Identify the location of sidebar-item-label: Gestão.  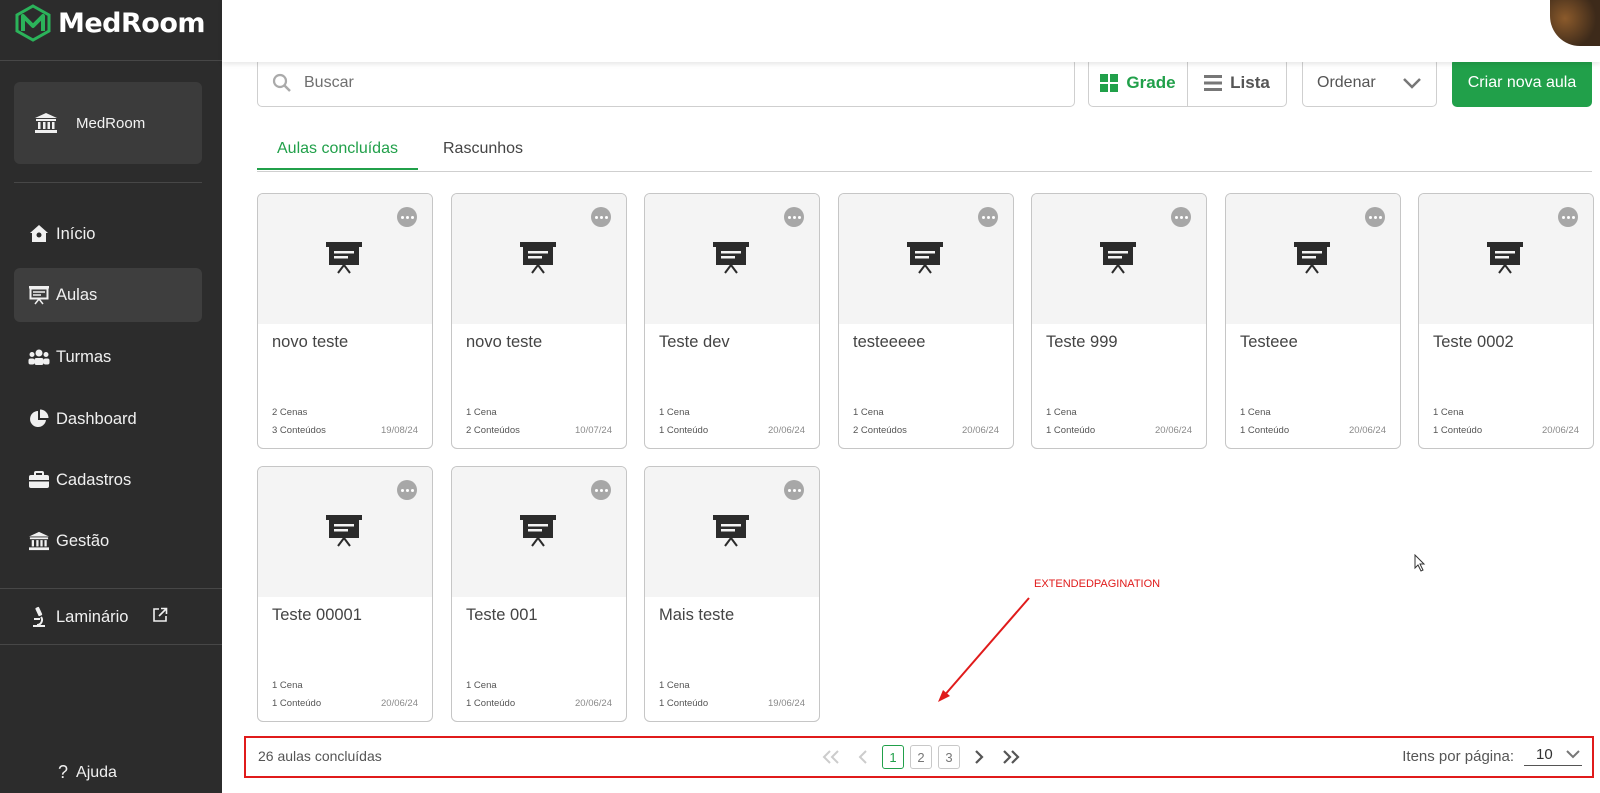
(83, 540).